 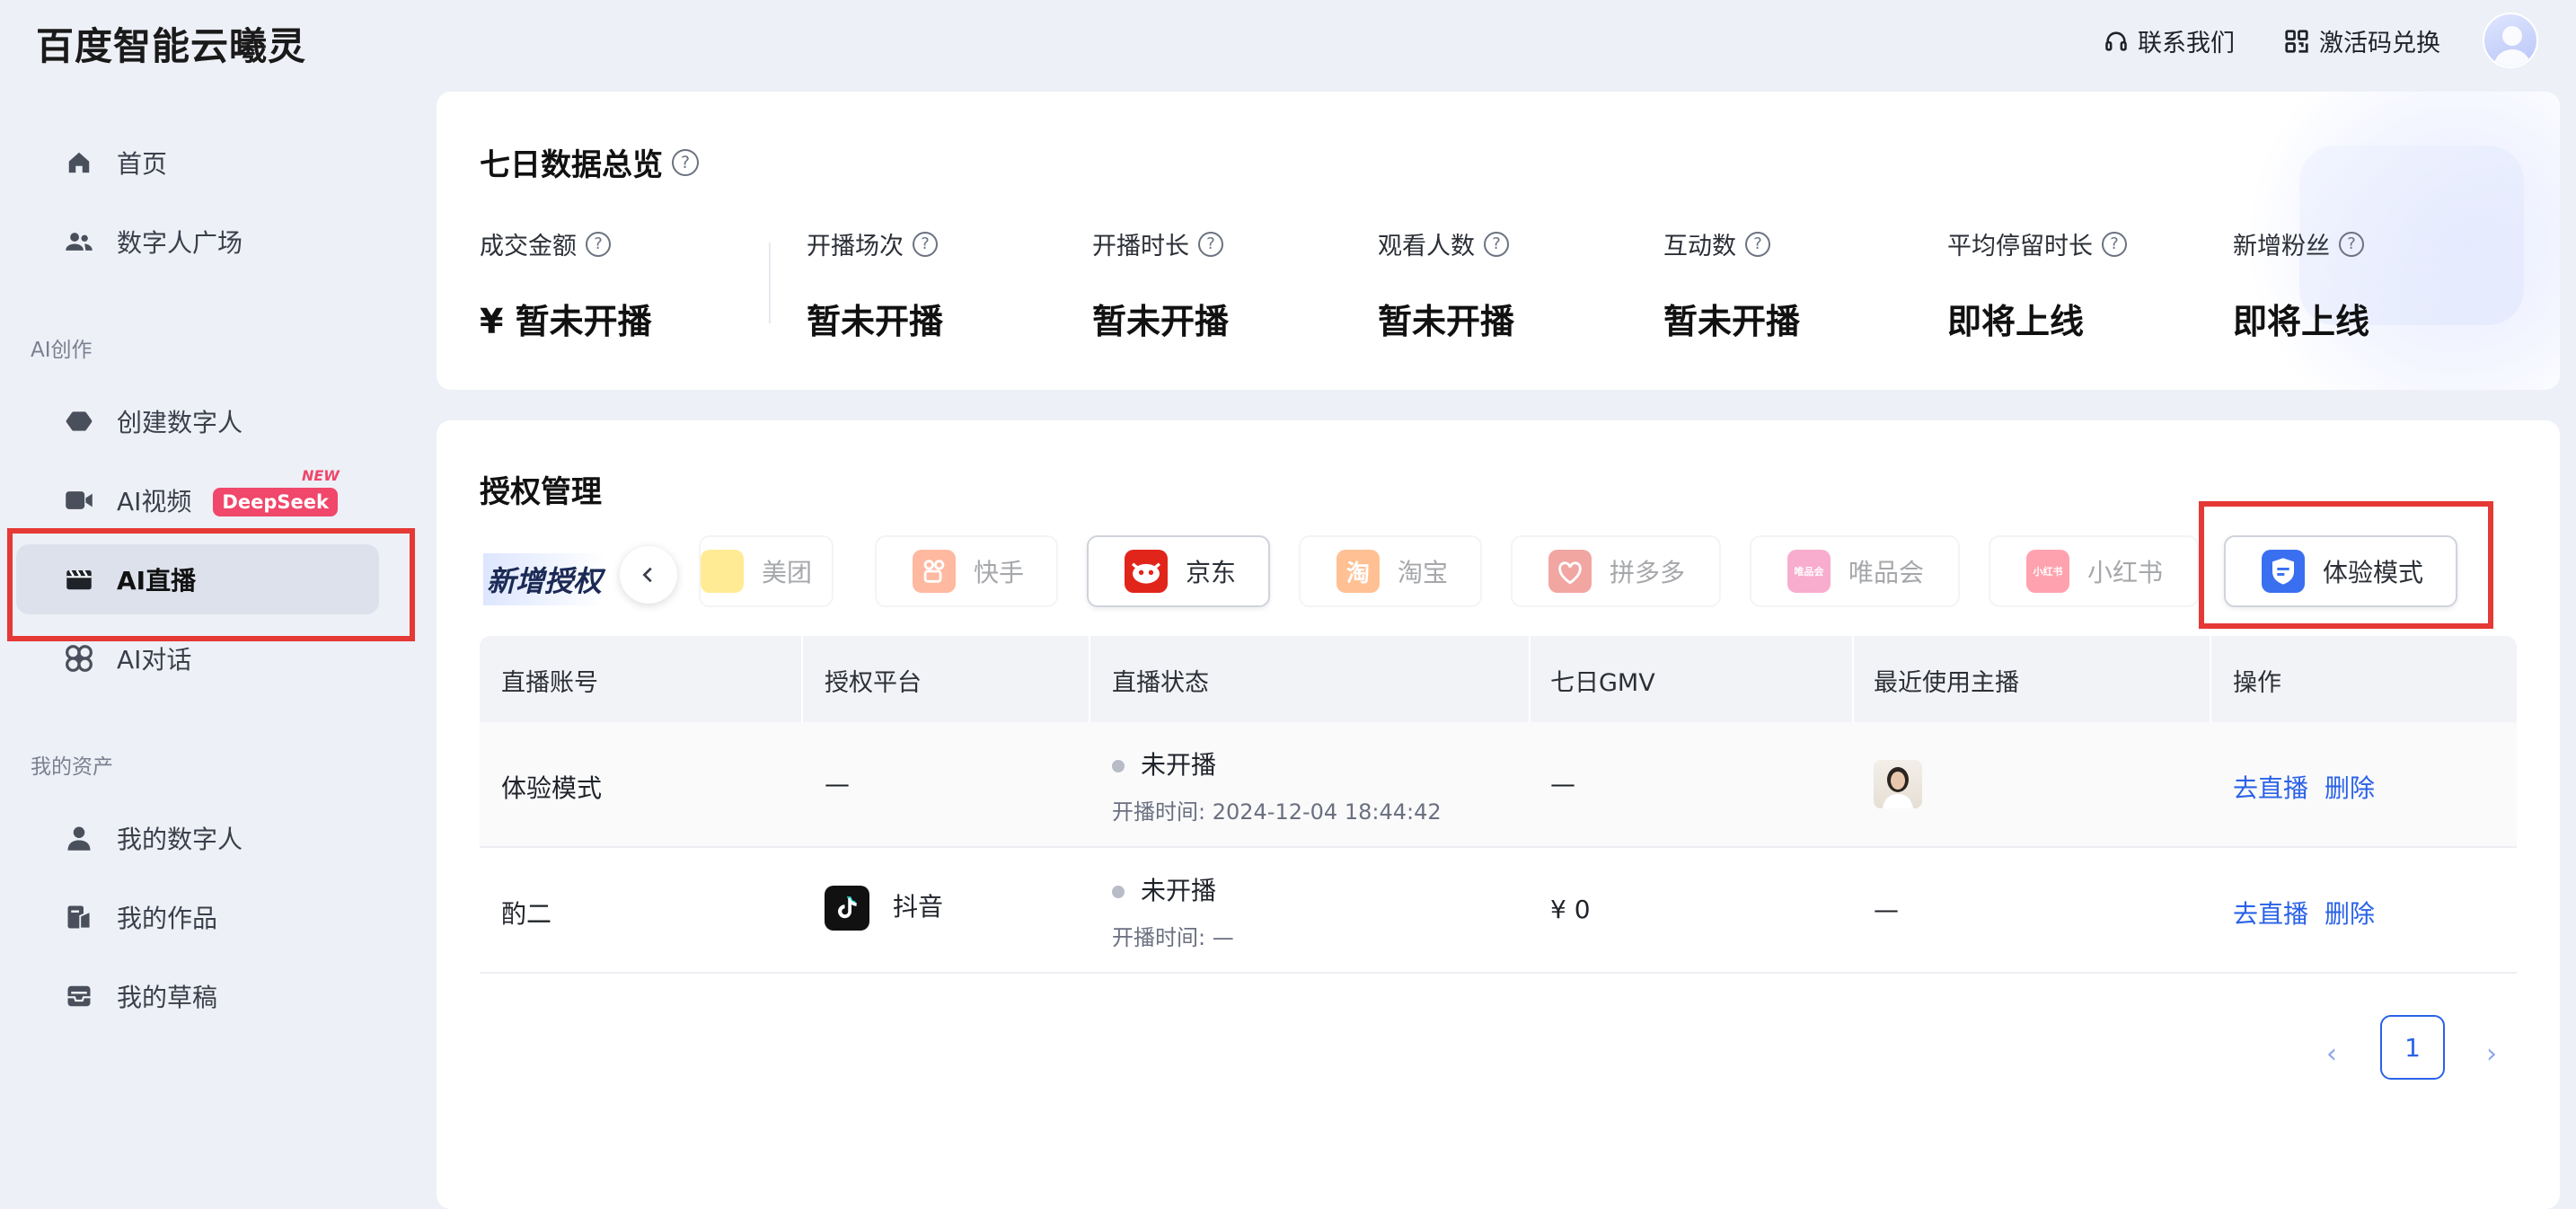 I want to click on column-header: 操作, so click(x=2257, y=683).